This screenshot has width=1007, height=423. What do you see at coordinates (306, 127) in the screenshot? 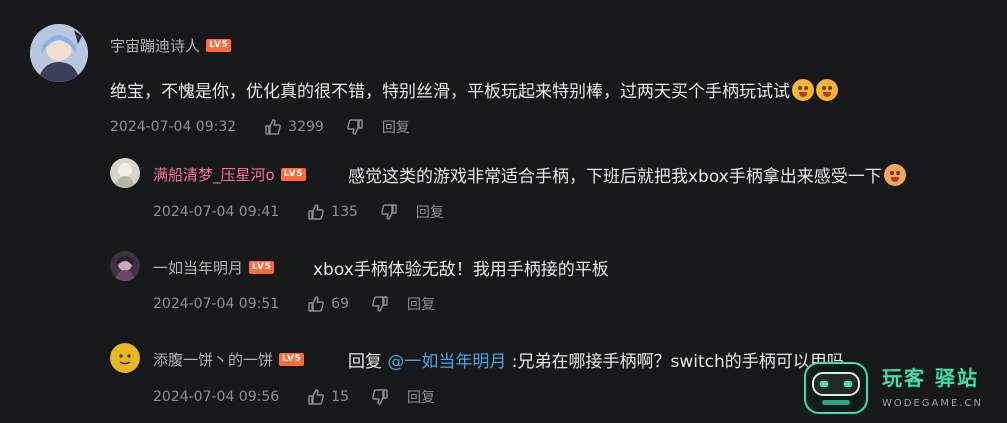
I see `like-count: 3299` at bounding box center [306, 127].